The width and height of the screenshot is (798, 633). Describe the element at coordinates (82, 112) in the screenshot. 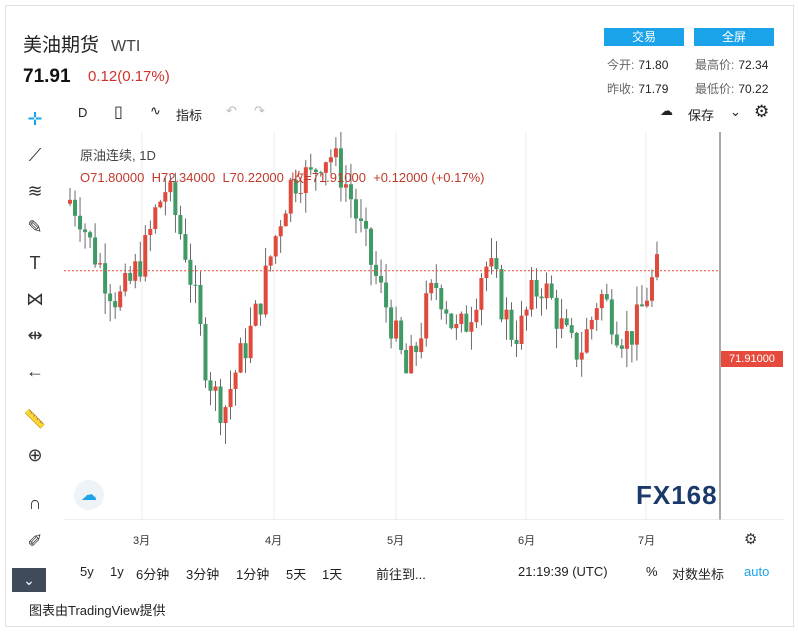

I see `interval-select: D` at that location.